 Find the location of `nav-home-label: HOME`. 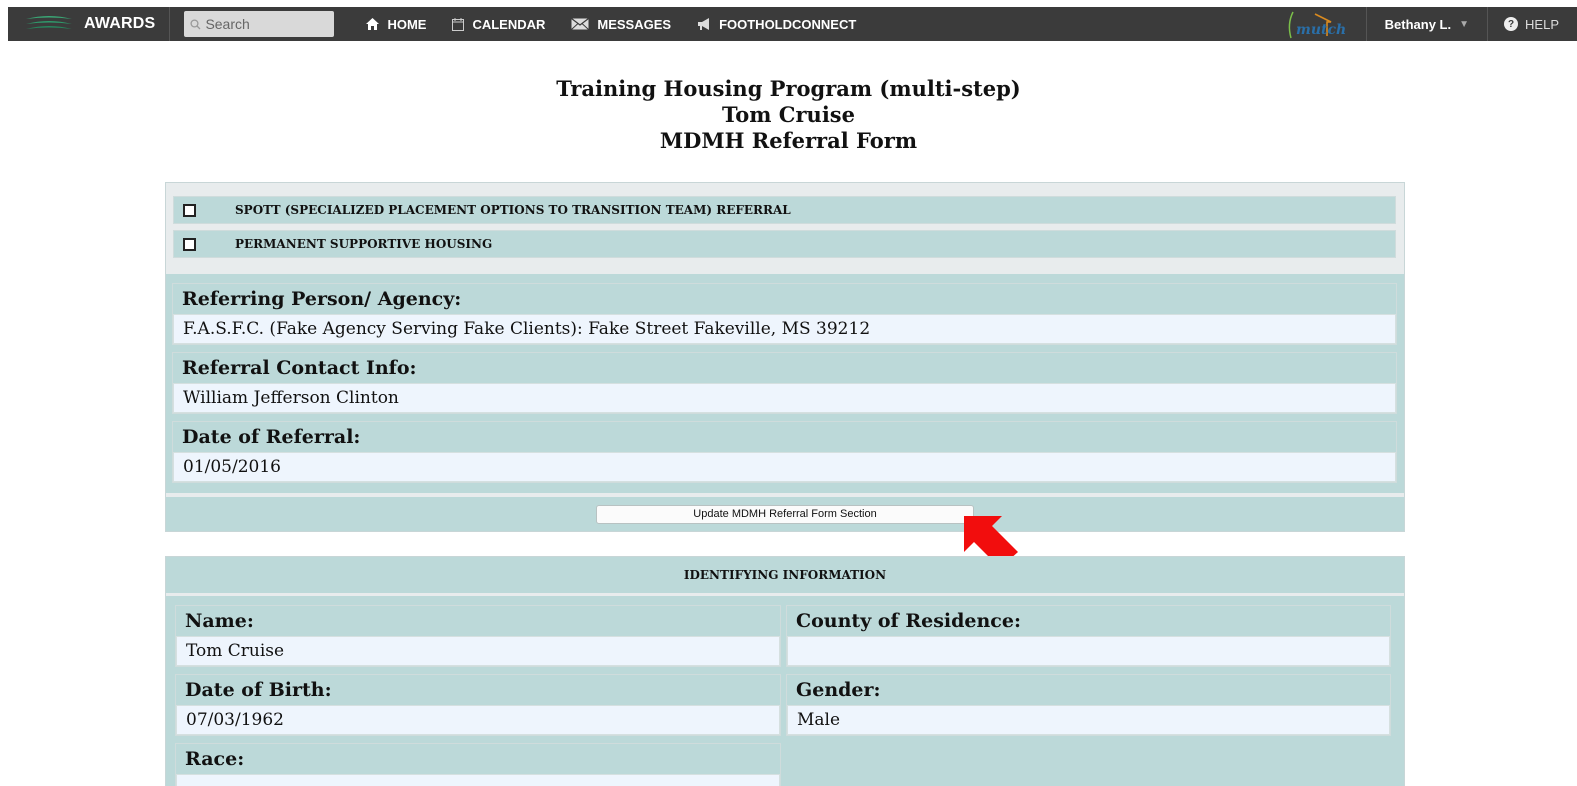

nav-home-label: HOME is located at coordinates (407, 24).